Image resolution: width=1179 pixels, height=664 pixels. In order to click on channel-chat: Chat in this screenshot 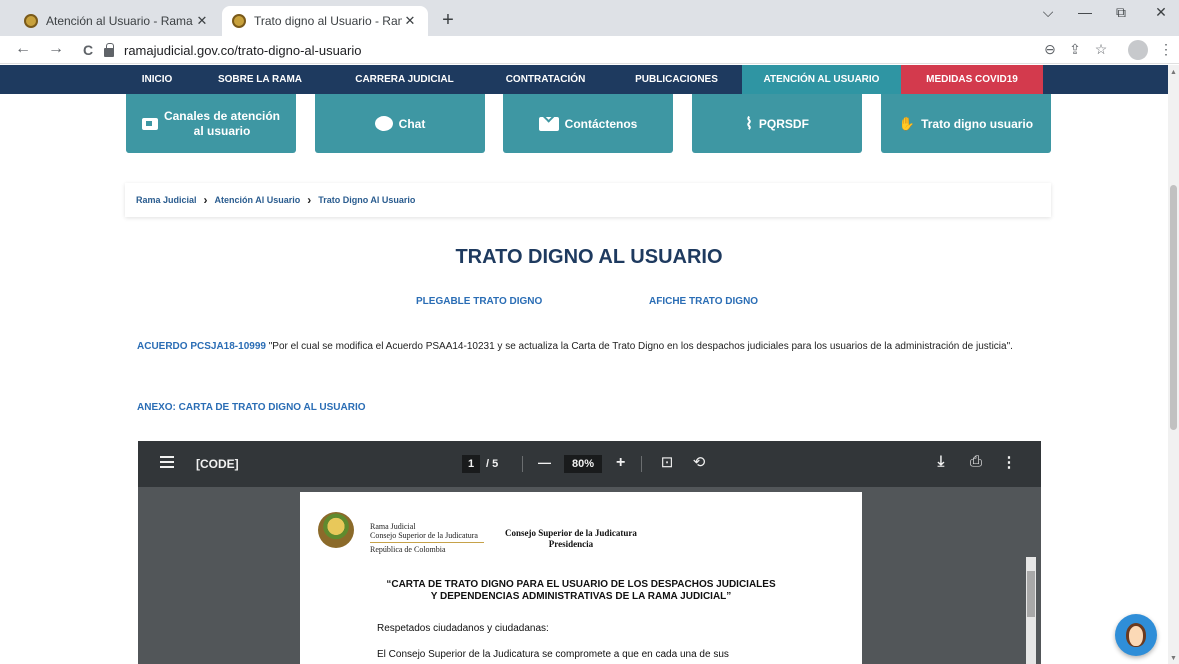, I will do `click(400, 123)`.